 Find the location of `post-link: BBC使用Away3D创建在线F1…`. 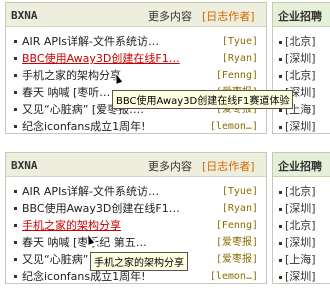

post-link: BBC使用Away3D创建在线F1… is located at coordinates (101, 208).